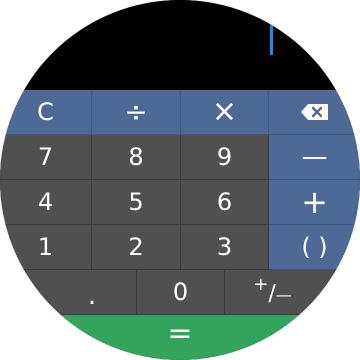 The width and height of the screenshot is (360, 360). I want to click on digit-0-label: 0, so click(180, 292).